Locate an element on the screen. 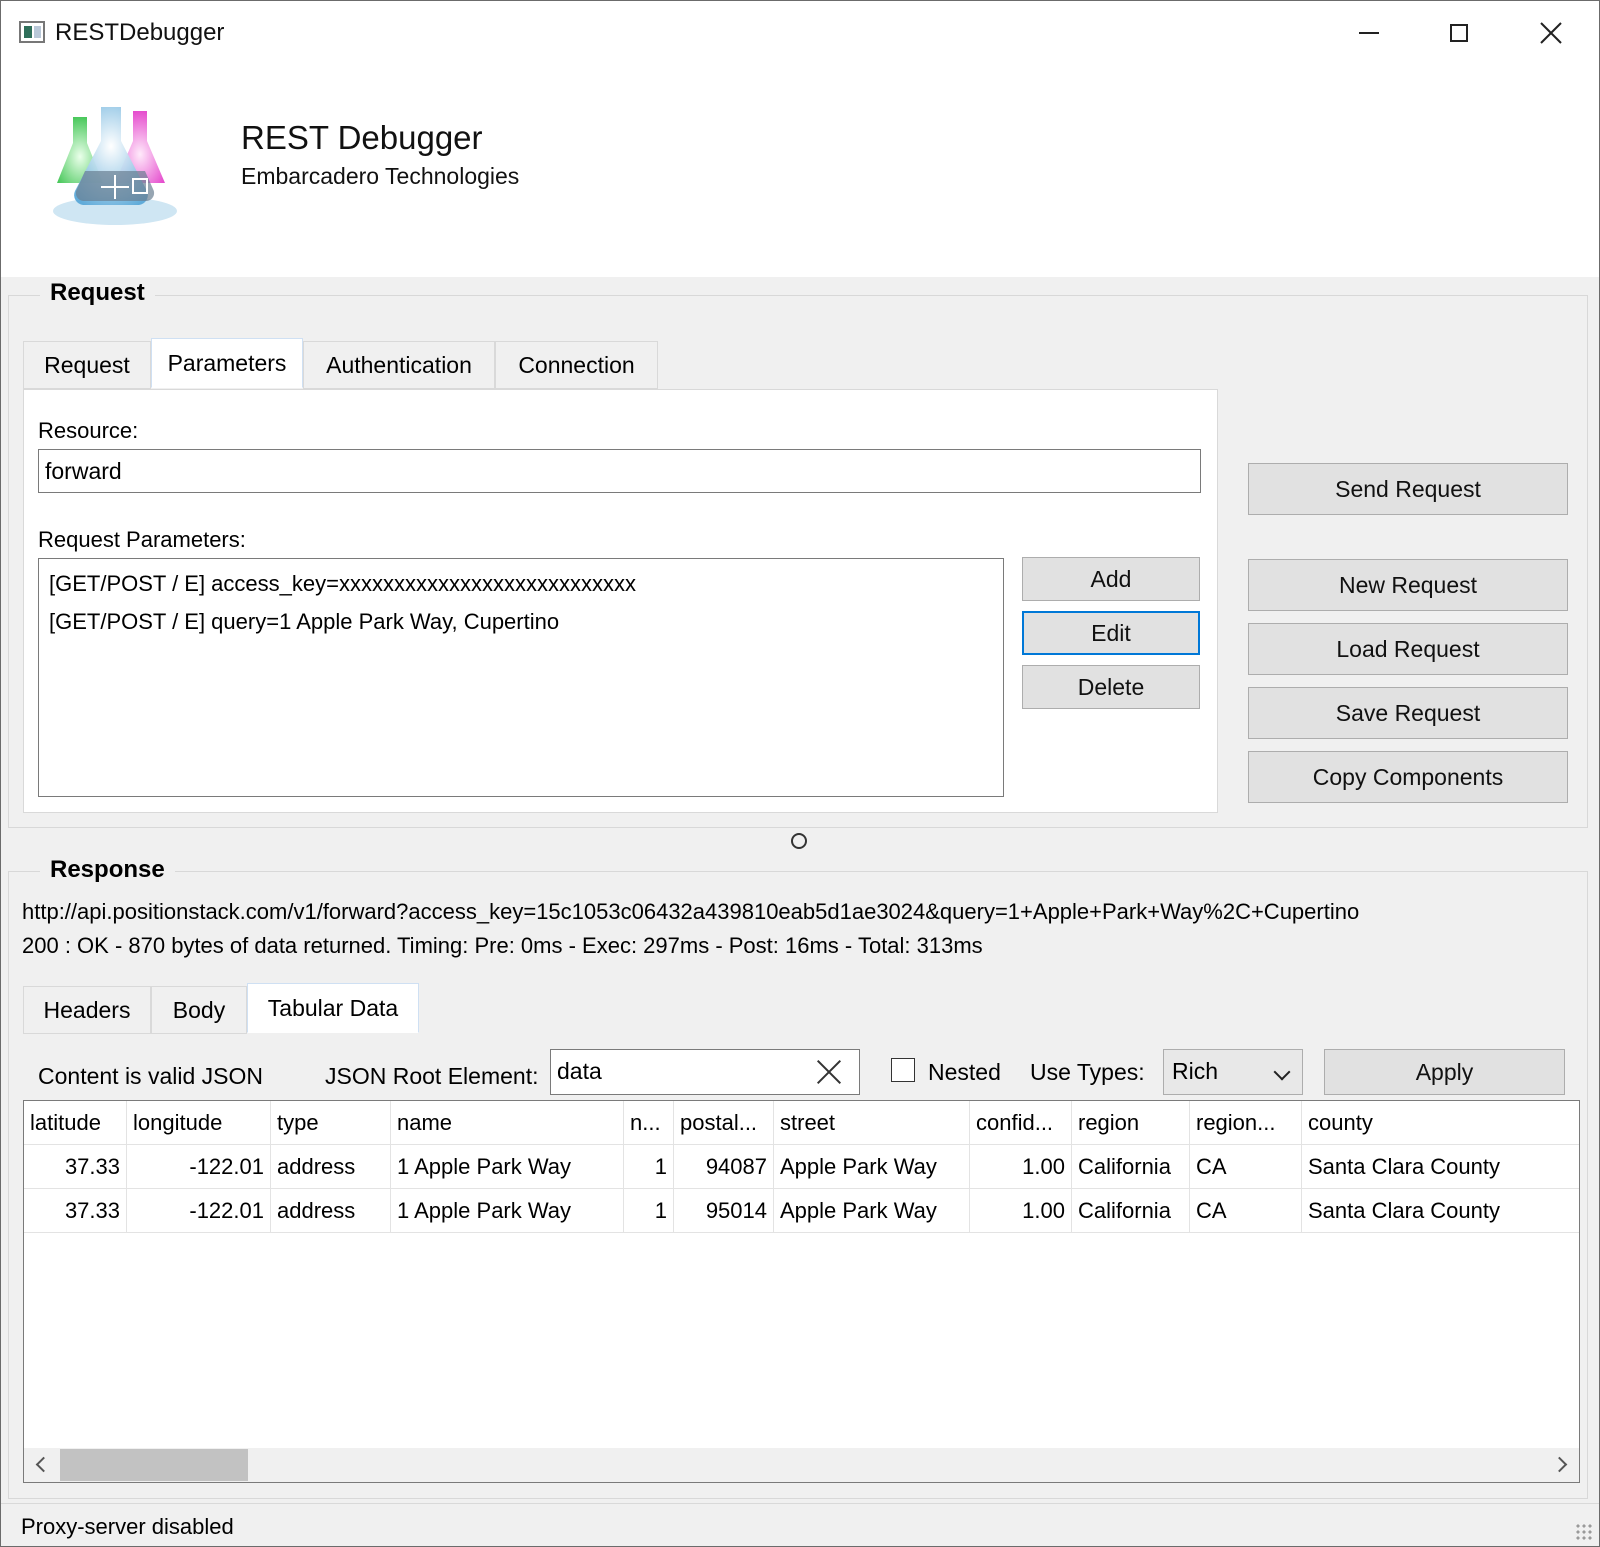 The image size is (1600, 1547). add-parameter-button: Add is located at coordinates (1111, 579).